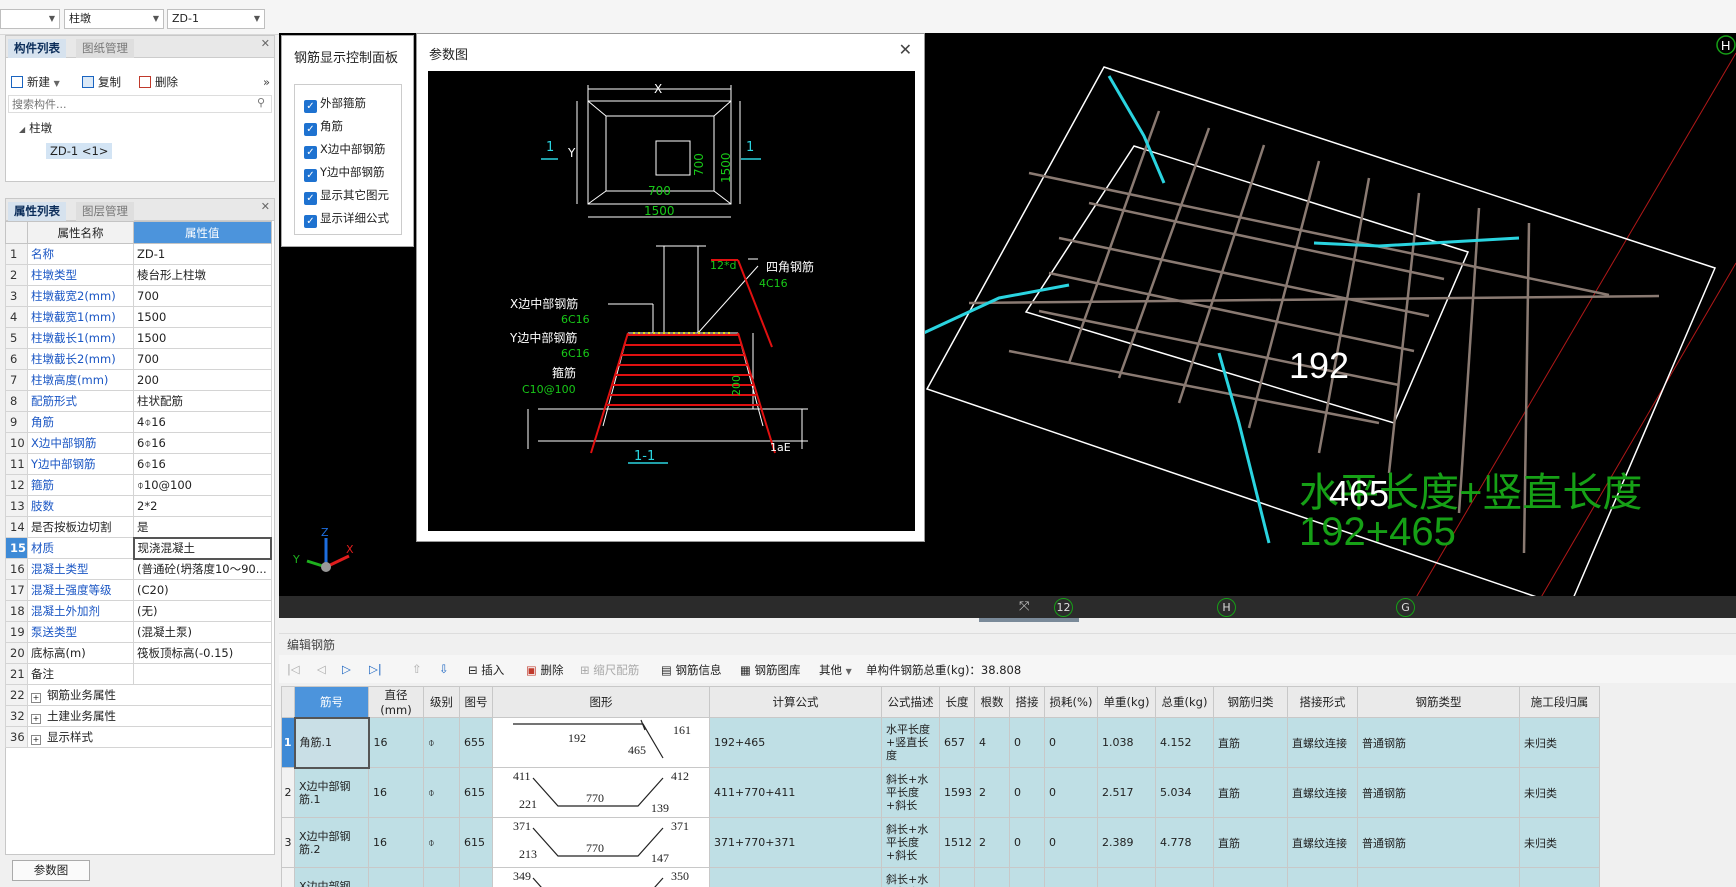 This screenshot has width=1736, height=887. Describe the element at coordinates (35, 82) in the screenshot. I see `new-button: 新建 ▼` at that location.